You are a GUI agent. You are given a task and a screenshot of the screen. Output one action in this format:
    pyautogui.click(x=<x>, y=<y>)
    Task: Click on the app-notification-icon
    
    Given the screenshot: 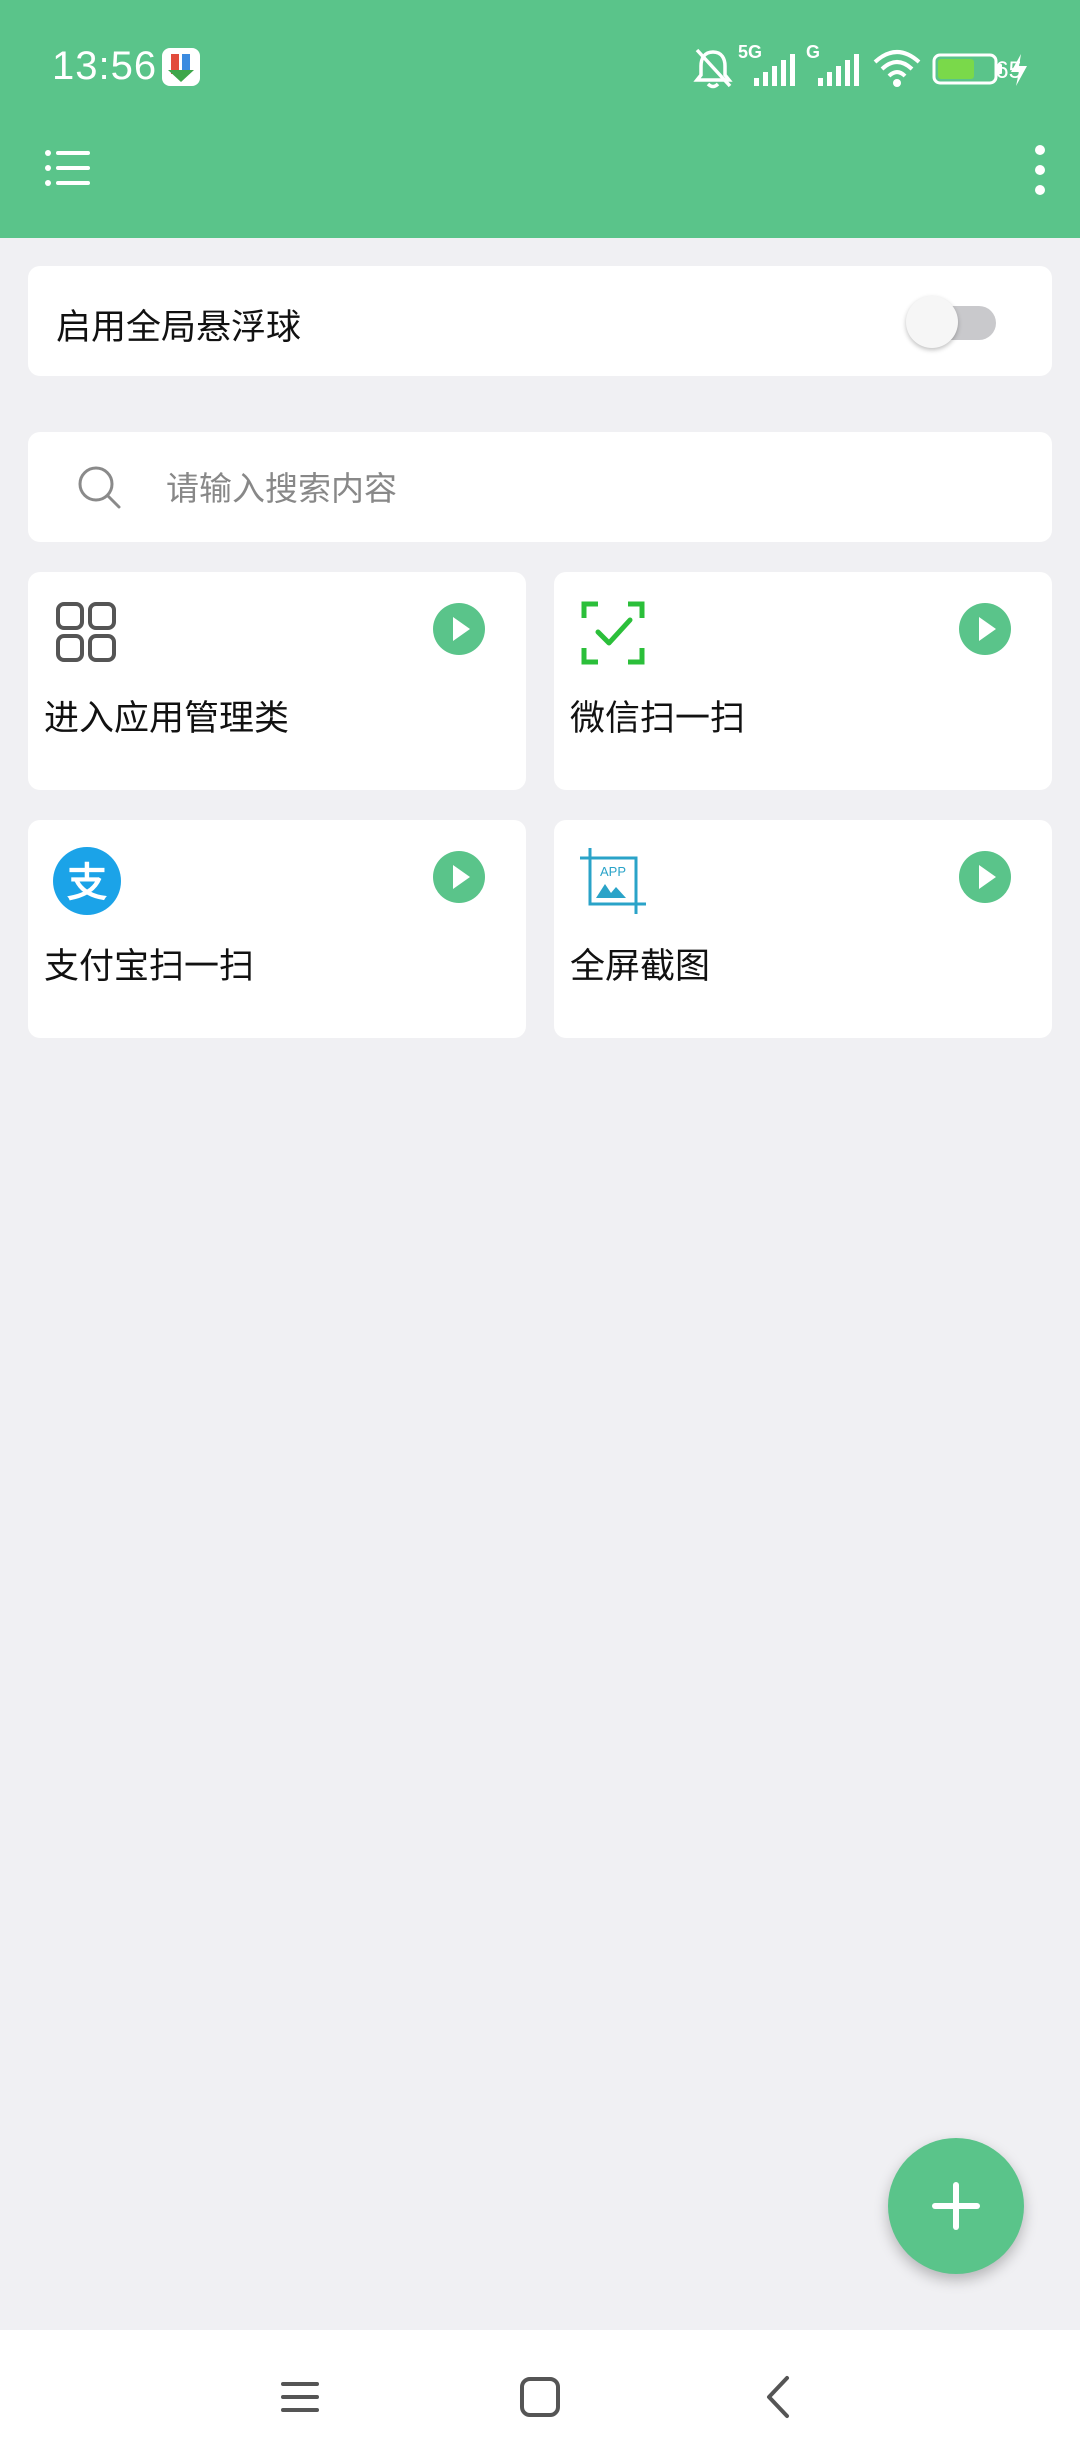 What is the action you would take?
    pyautogui.click(x=181, y=67)
    